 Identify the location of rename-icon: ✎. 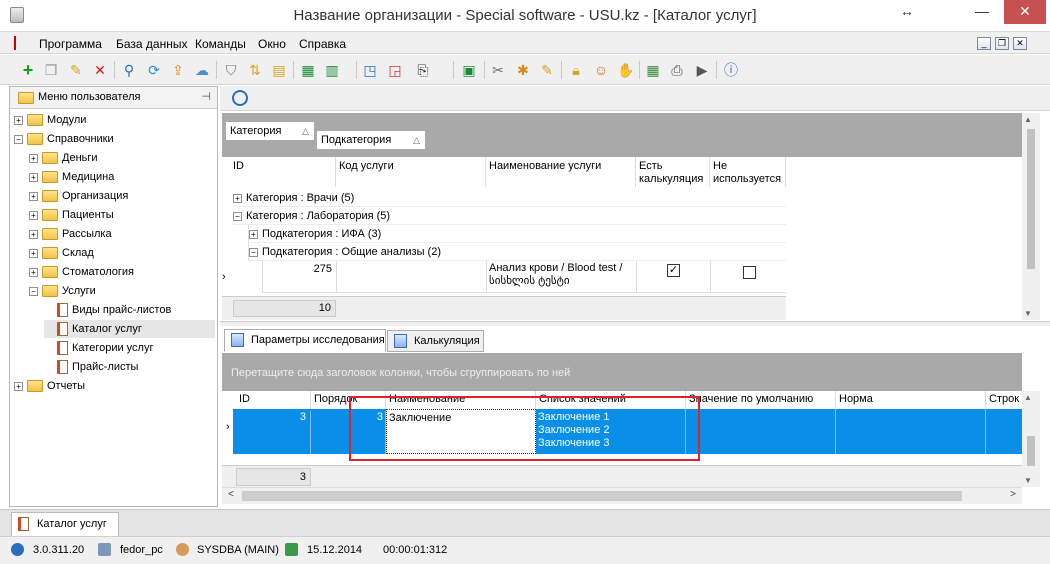
(547, 70).